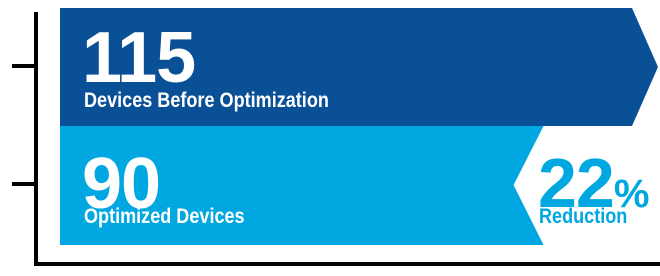 Image resolution: width=660 pixels, height=276 pixels. Describe the element at coordinates (139, 58) in the screenshot. I see `value-label-before: 115` at that location.